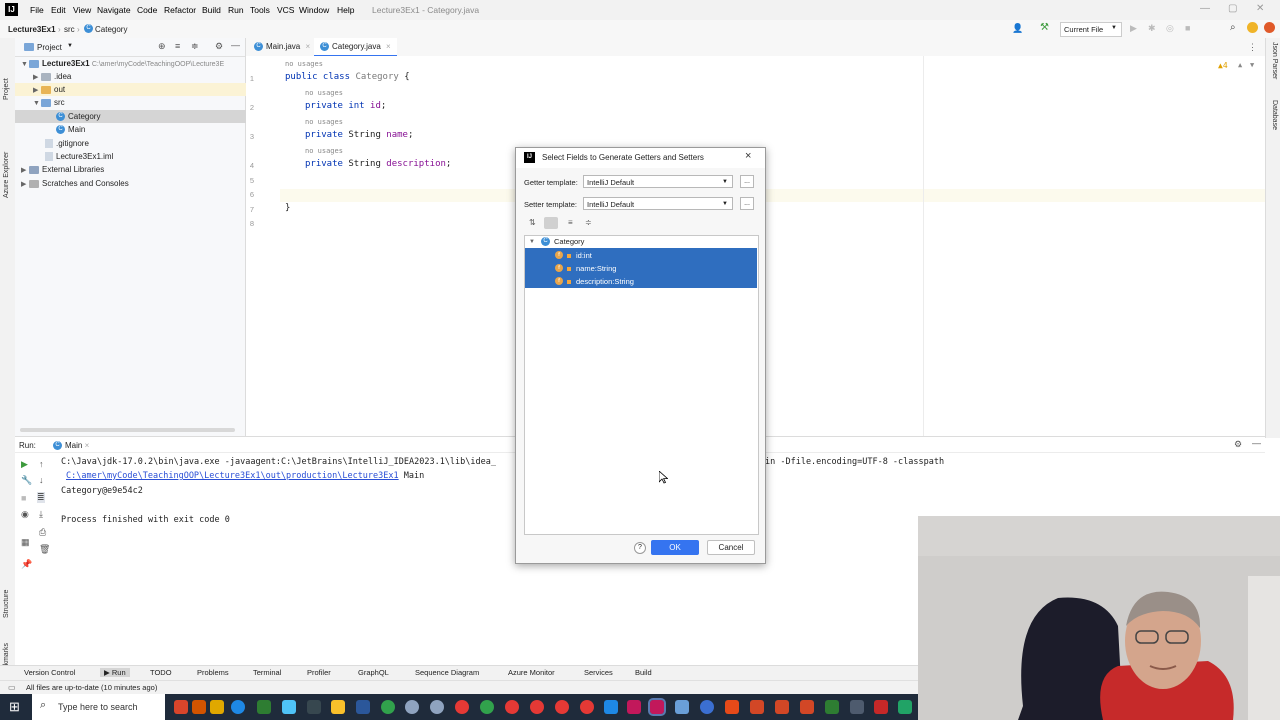 The image size is (1280, 720). I want to click on arrow-down-icon: ↓, so click(41, 480).